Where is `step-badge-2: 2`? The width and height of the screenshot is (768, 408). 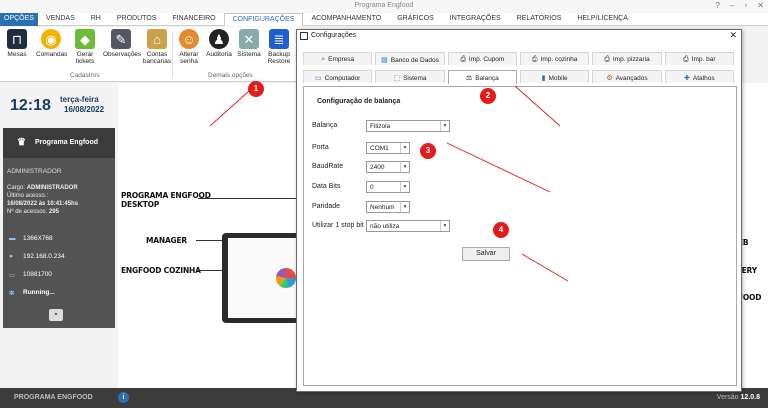 step-badge-2: 2 is located at coordinates (488, 96).